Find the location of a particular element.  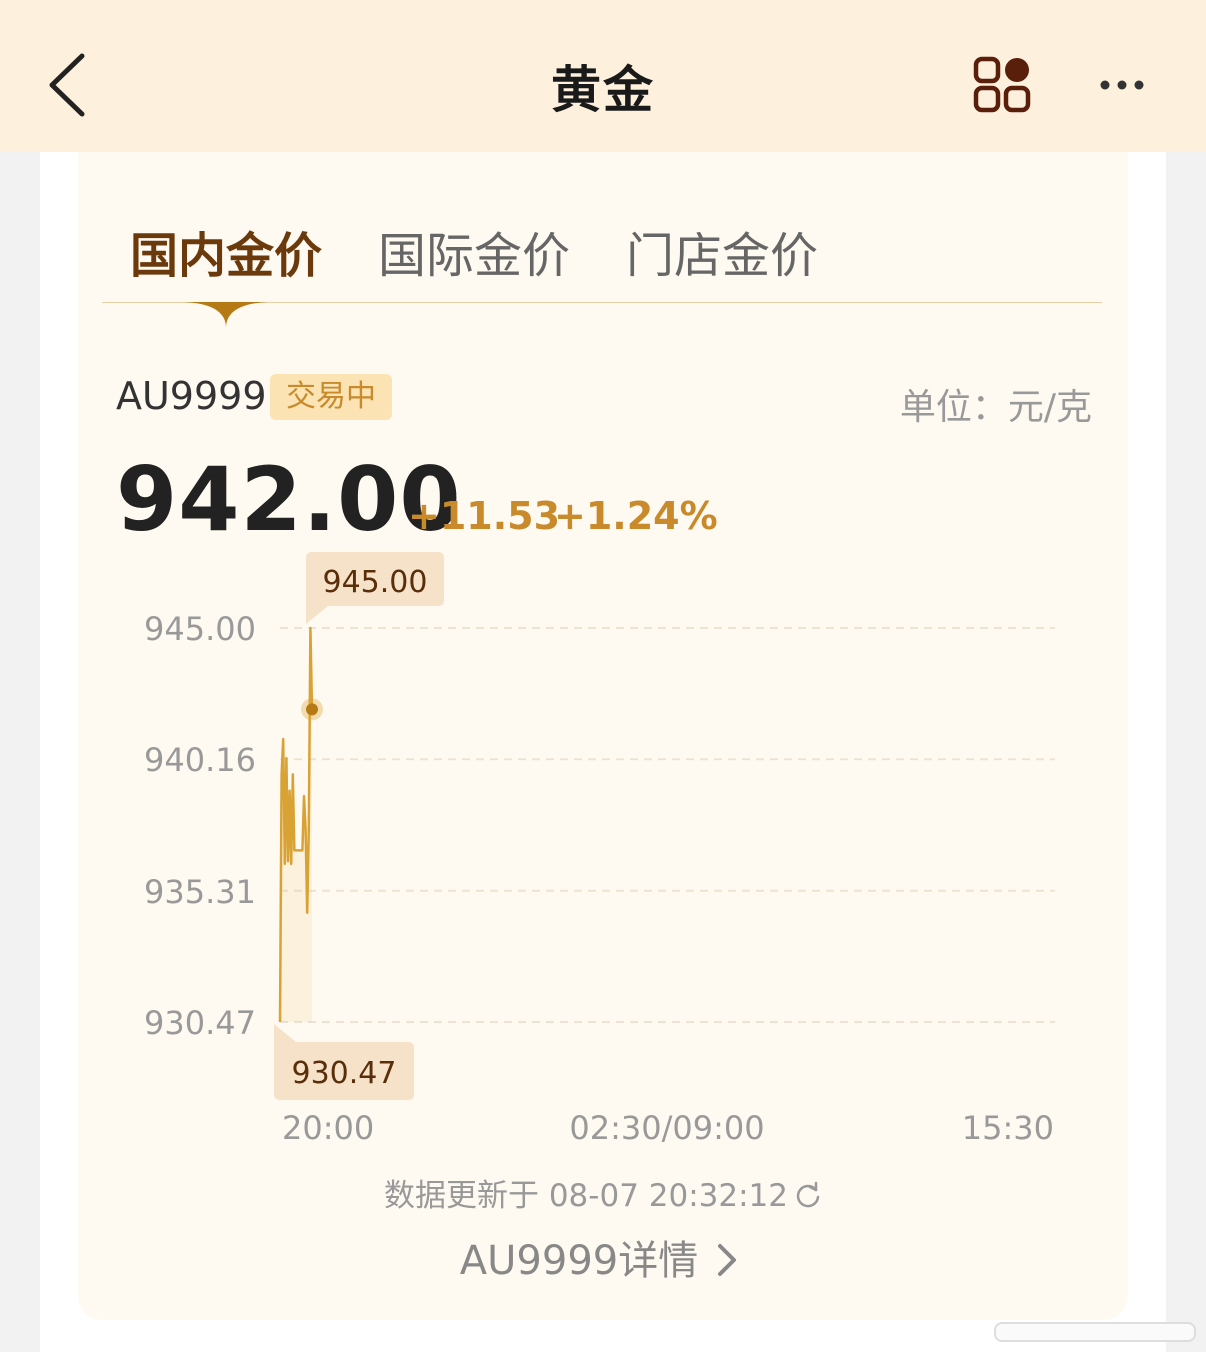

x-tick-label: 20:00 is located at coordinates (328, 1128).